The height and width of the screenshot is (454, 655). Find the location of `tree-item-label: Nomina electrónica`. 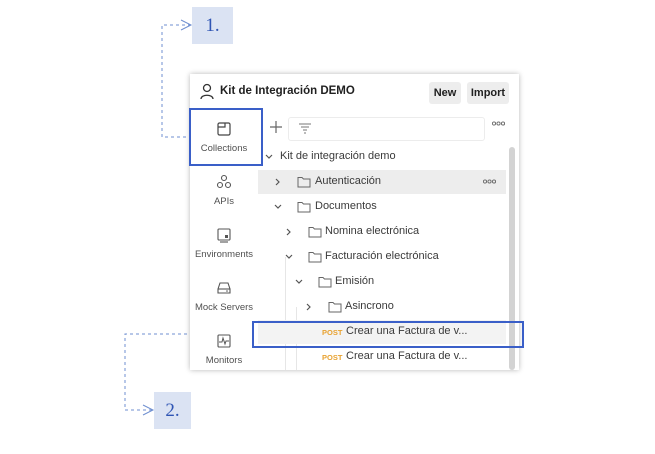

tree-item-label: Nomina electrónica is located at coordinates (372, 231).